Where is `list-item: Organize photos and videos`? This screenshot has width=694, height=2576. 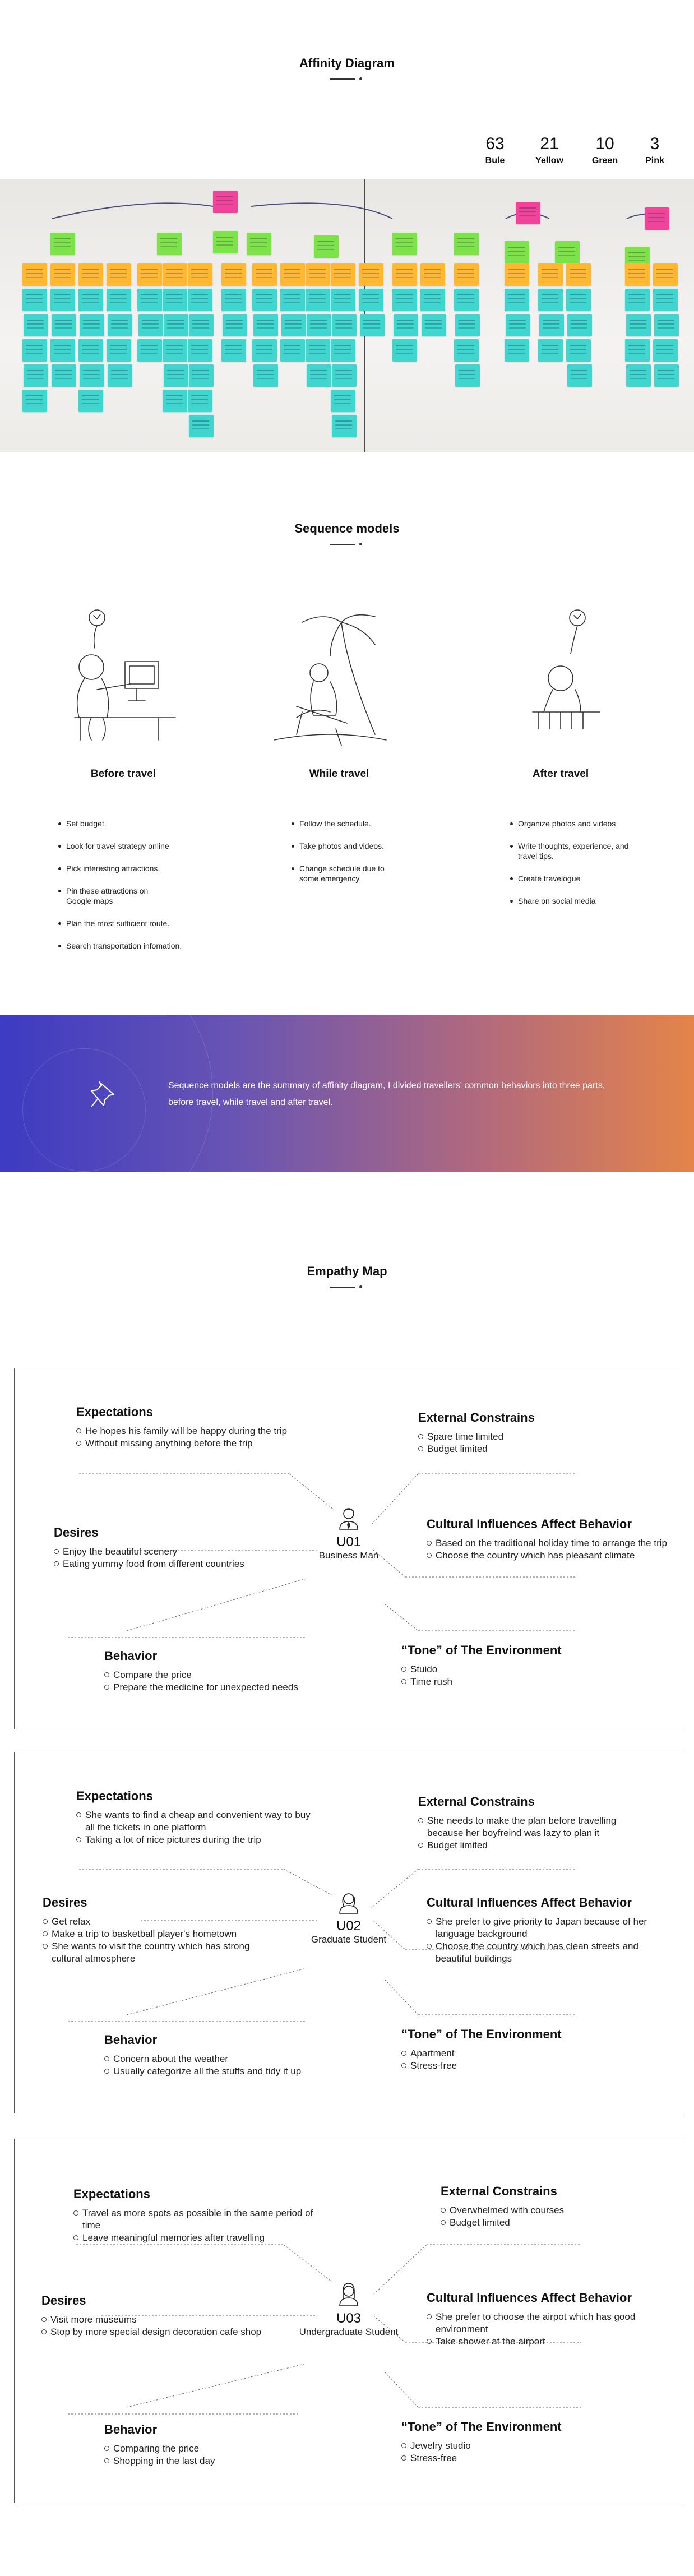 list-item: Organize photos and videos is located at coordinates (593, 823).